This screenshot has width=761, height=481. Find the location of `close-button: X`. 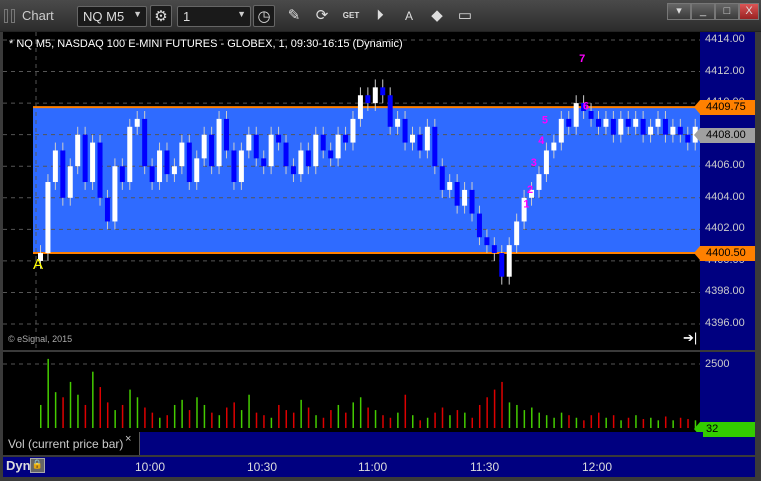

close-button: X is located at coordinates (749, 11).